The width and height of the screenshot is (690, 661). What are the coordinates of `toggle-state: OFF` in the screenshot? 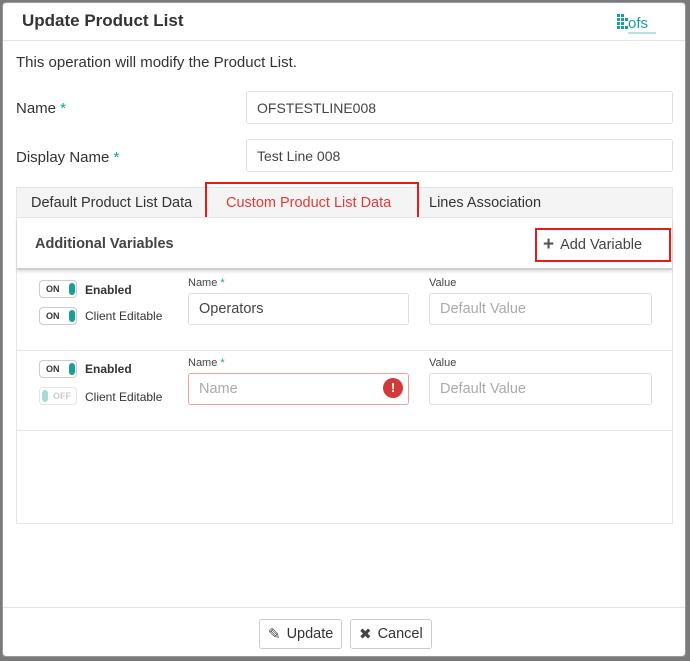 It's located at (62, 396).